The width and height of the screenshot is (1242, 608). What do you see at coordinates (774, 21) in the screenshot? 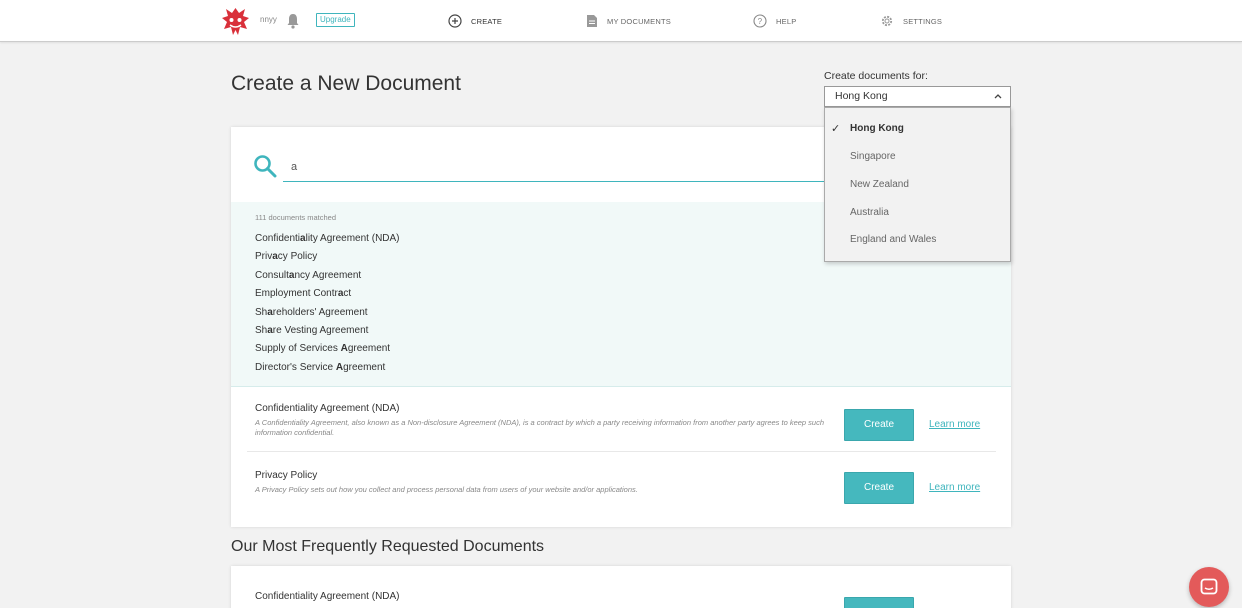
I see `nav-help: ? HELP` at bounding box center [774, 21].